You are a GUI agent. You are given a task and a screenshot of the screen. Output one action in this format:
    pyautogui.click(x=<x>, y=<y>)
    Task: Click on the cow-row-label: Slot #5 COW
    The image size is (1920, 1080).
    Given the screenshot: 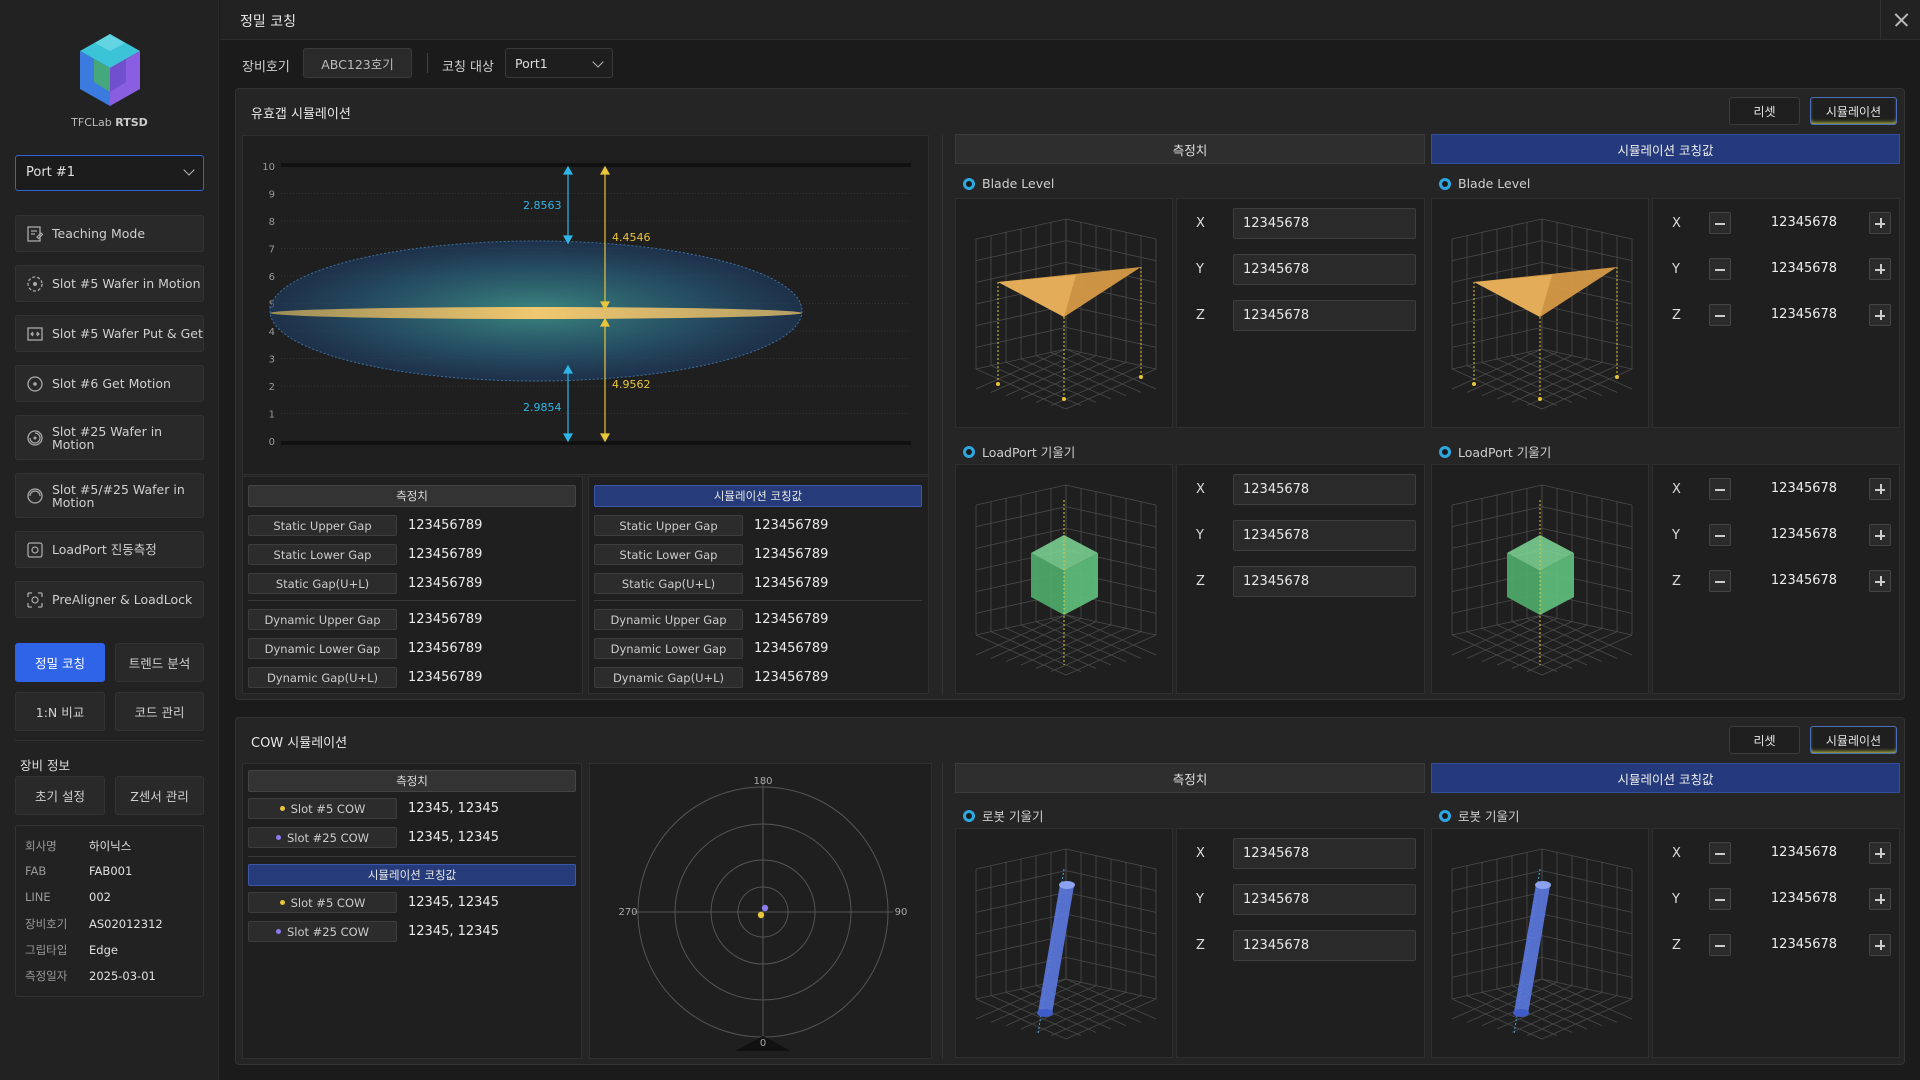 What is the action you would take?
    pyautogui.click(x=322, y=902)
    